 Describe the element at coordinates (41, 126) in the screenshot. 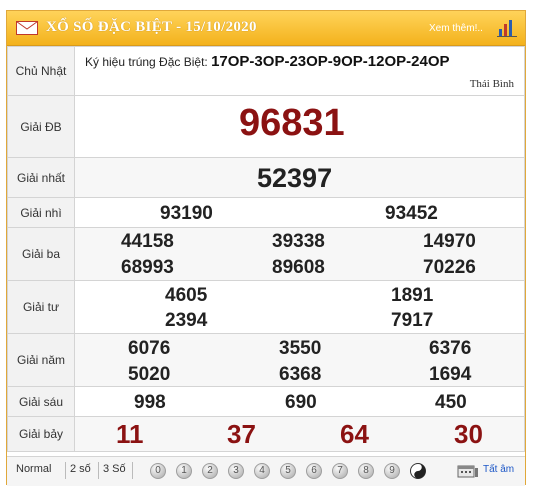

I see `prize-label: Giải ĐB` at that location.